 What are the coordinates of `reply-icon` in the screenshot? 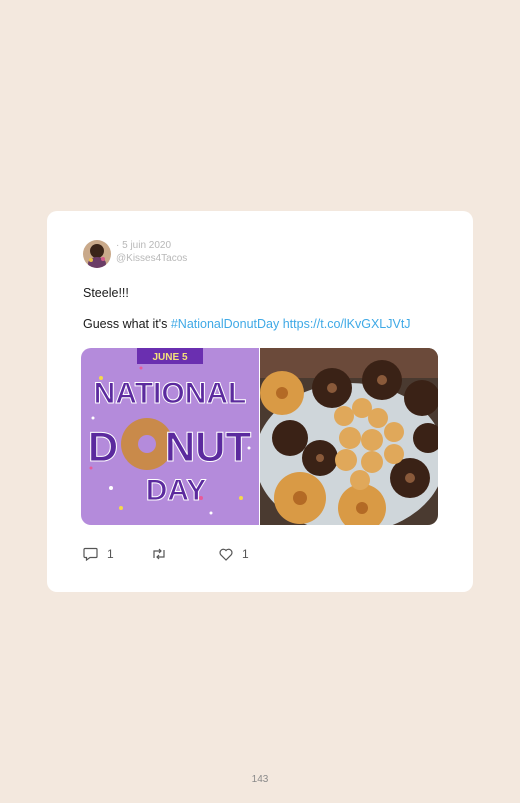 It's located at (90, 554).